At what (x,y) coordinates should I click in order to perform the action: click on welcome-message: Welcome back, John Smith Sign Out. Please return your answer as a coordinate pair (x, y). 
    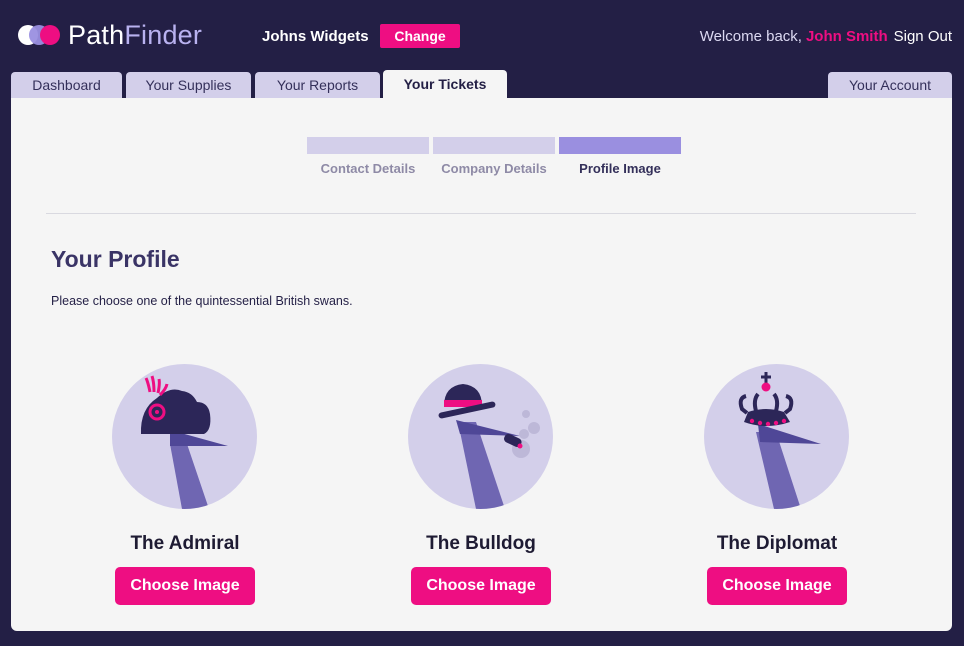
    Looking at the image, I should click on (826, 36).